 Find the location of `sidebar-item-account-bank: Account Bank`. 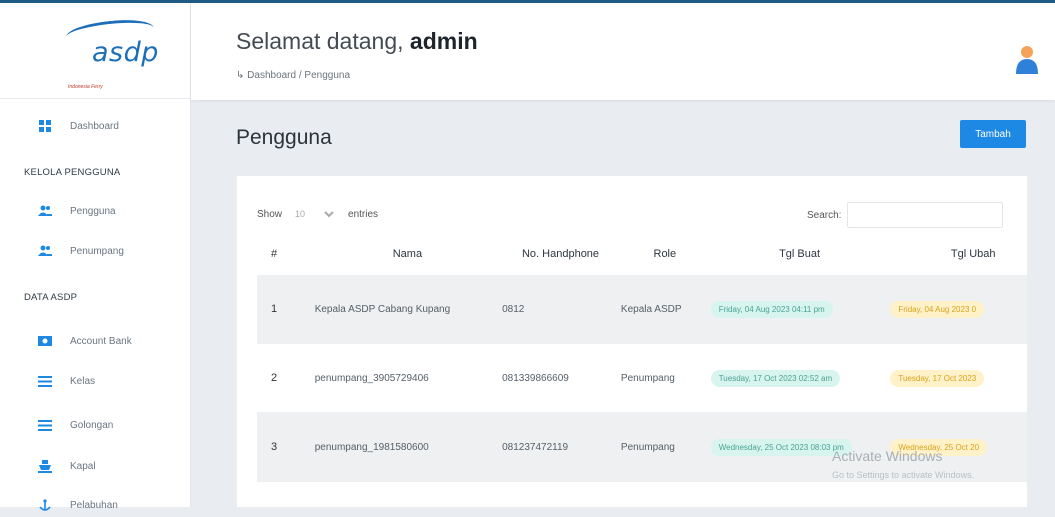

sidebar-item-account-bank: Account Bank is located at coordinates (95, 341).